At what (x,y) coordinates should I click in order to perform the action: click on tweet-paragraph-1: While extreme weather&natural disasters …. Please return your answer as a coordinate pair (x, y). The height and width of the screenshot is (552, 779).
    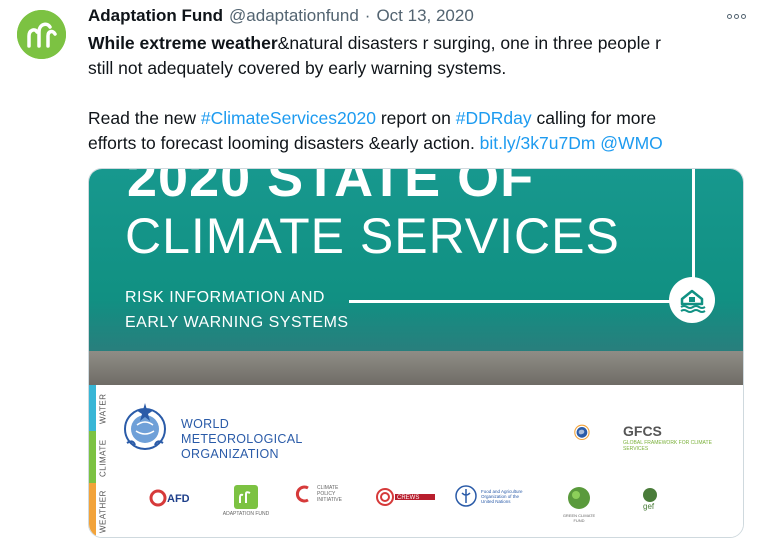
    Looking at the image, I should click on (418, 56).